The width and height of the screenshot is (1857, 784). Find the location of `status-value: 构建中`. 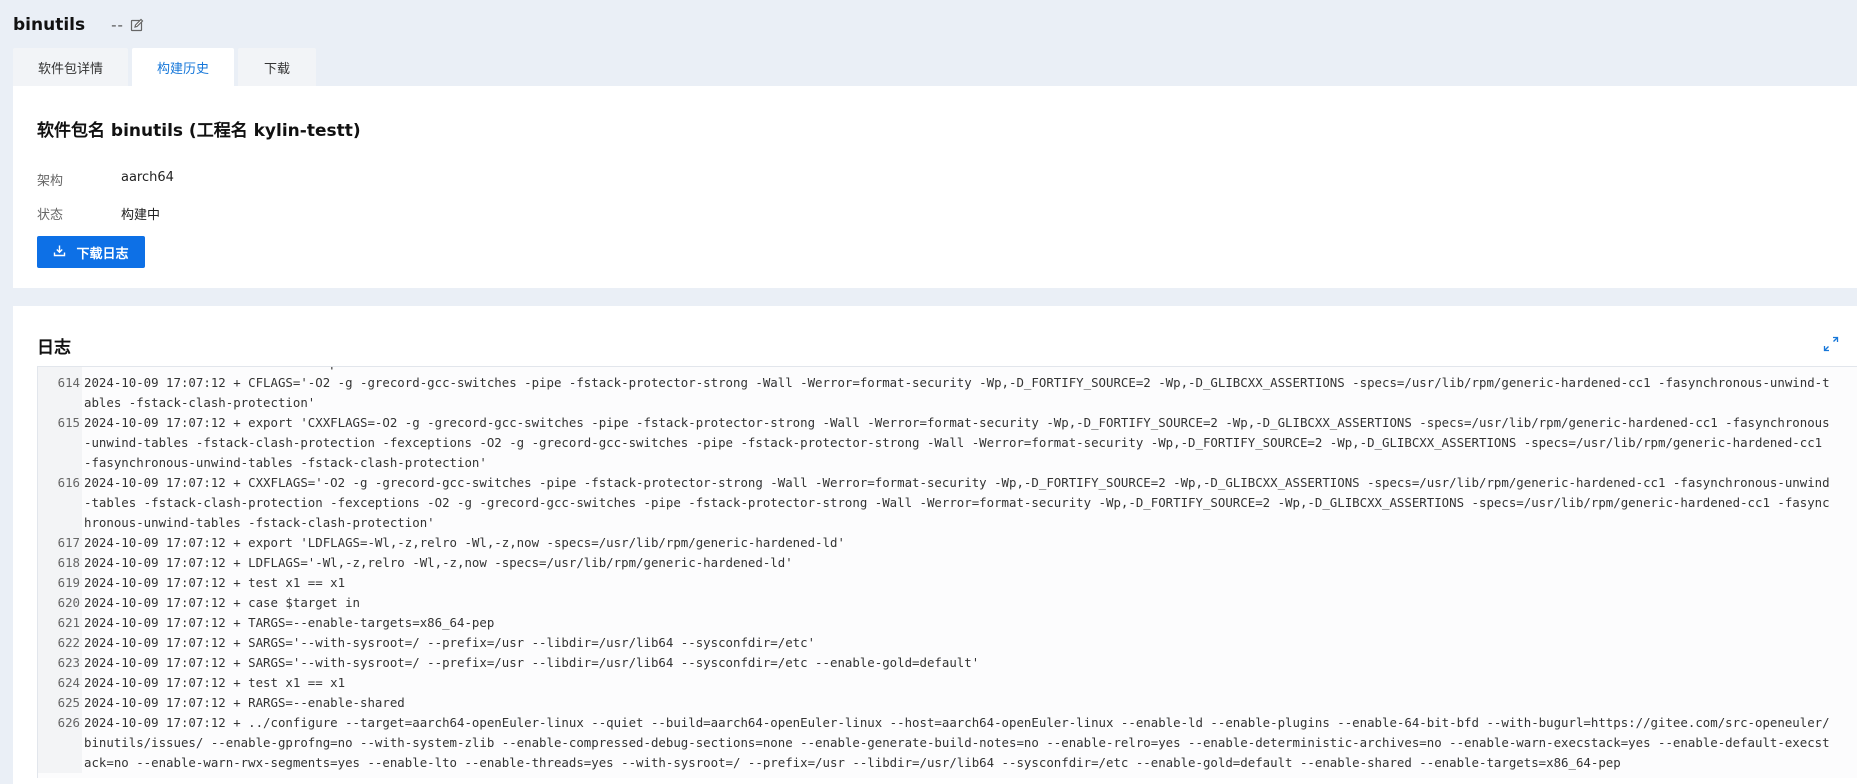

status-value: 构建中 is located at coordinates (141, 215).